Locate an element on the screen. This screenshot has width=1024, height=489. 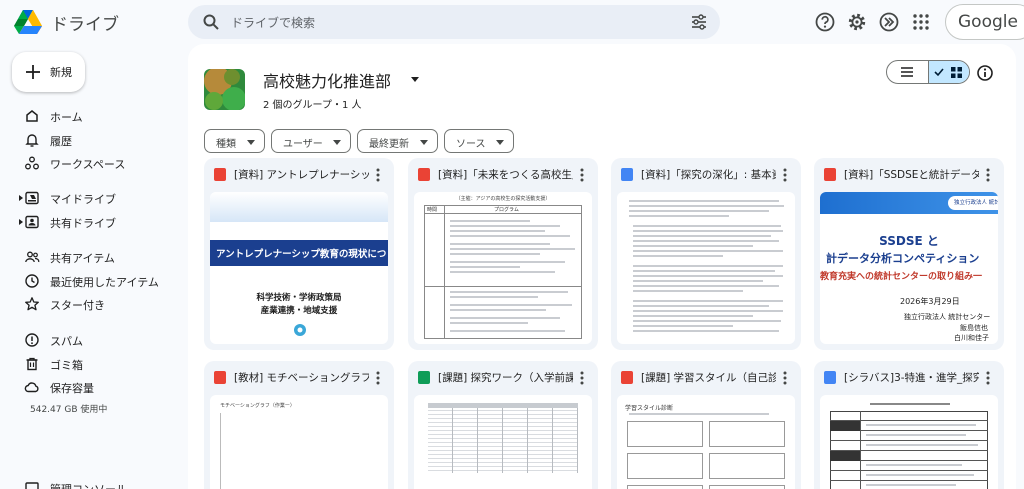
gemini-sparkle-icon is located at coordinates (889, 22).